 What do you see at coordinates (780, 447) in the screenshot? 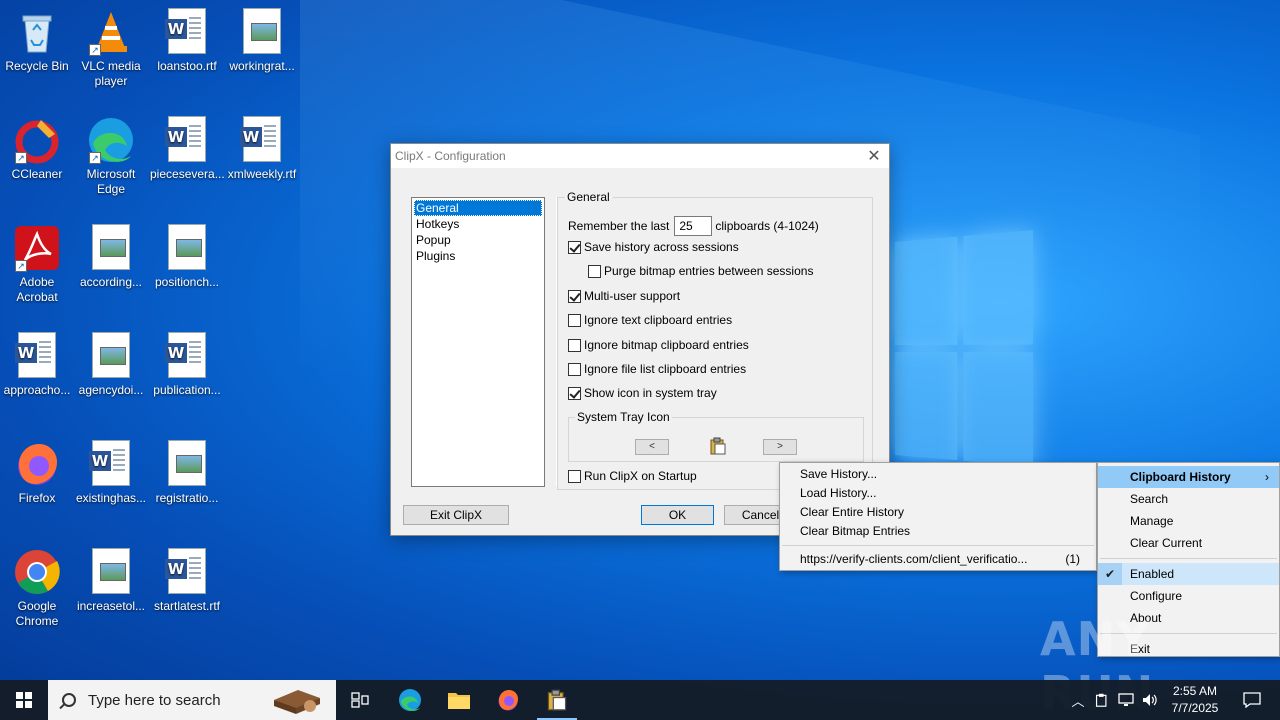
I see `next-tray-icon-button: >` at bounding box center [780, 447].